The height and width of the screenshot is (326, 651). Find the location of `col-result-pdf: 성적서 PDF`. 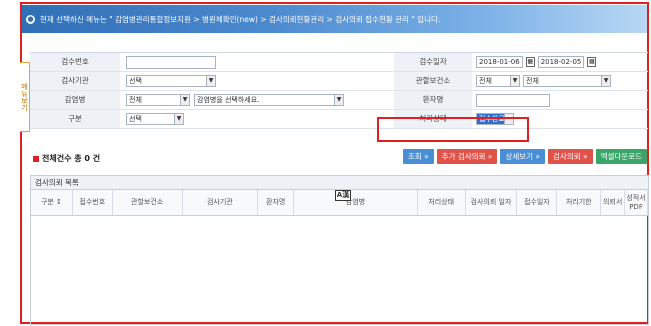

col-result-pdf: 성적서 PDF is located at coordinates (636, 202).